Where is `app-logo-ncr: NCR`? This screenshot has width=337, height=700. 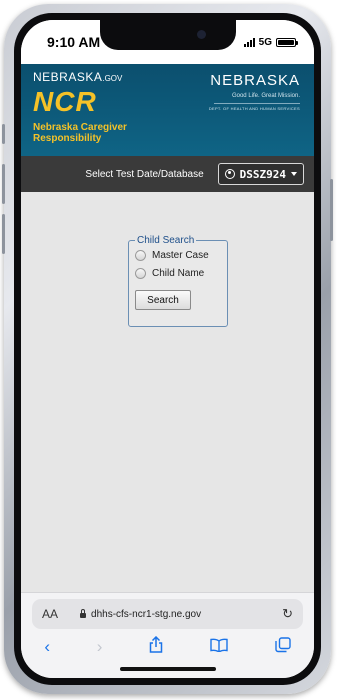 app-logo-ncr: NCR is located at coordinates (65, 101).